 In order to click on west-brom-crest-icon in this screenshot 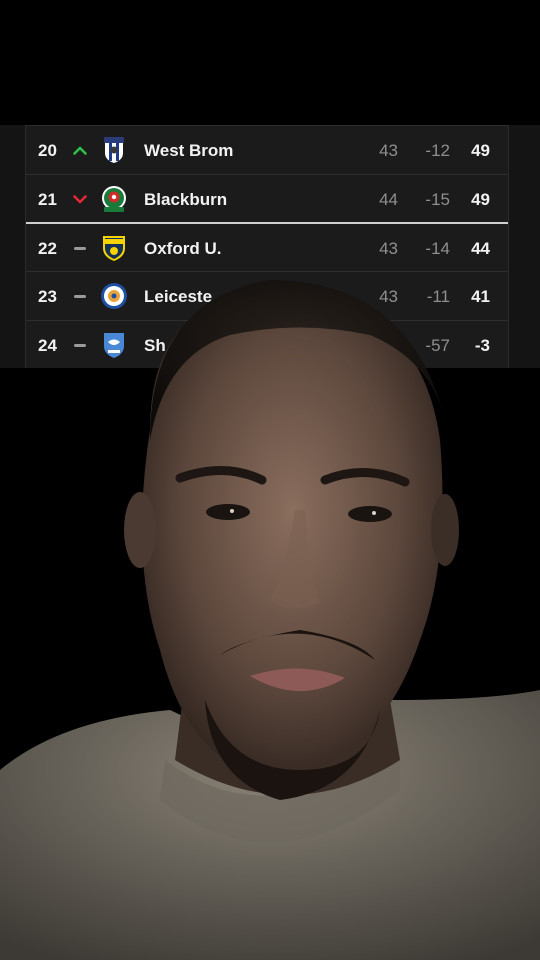, I will do `click(114, 150)`.